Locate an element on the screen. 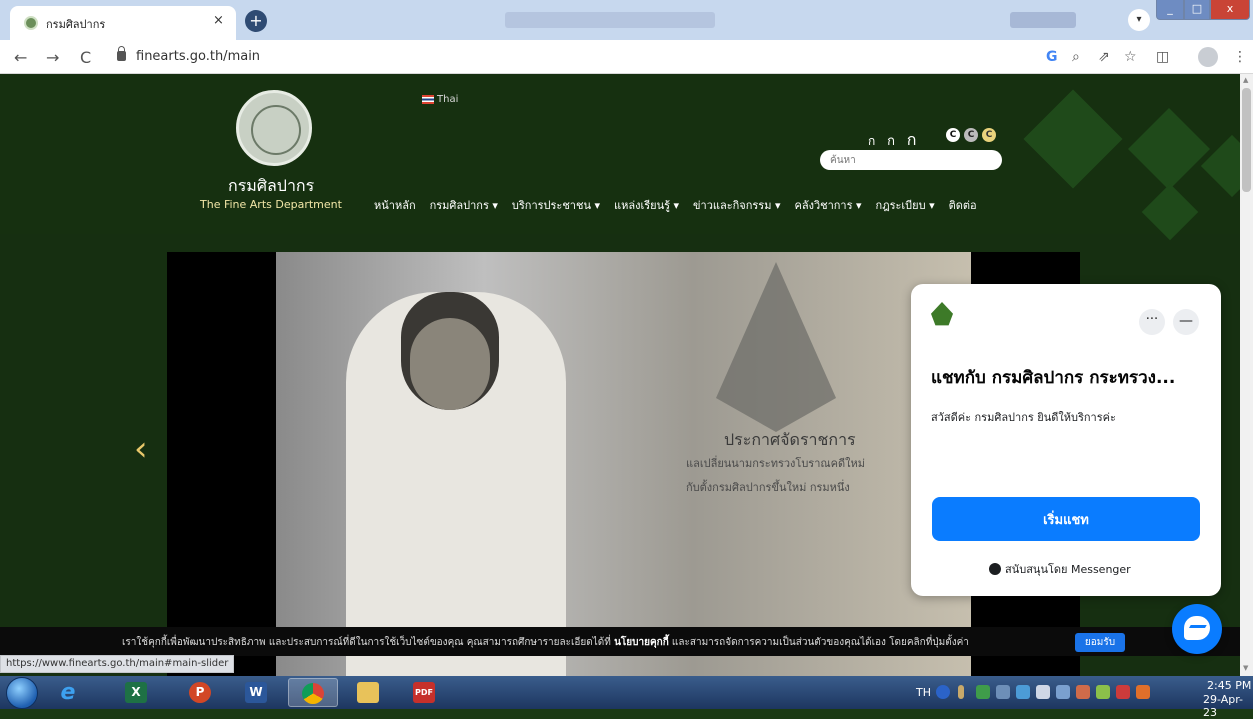 This screenshot has width=1253, height=719. url-field: finearts.go.th/main is located at coordinates (198, 56).